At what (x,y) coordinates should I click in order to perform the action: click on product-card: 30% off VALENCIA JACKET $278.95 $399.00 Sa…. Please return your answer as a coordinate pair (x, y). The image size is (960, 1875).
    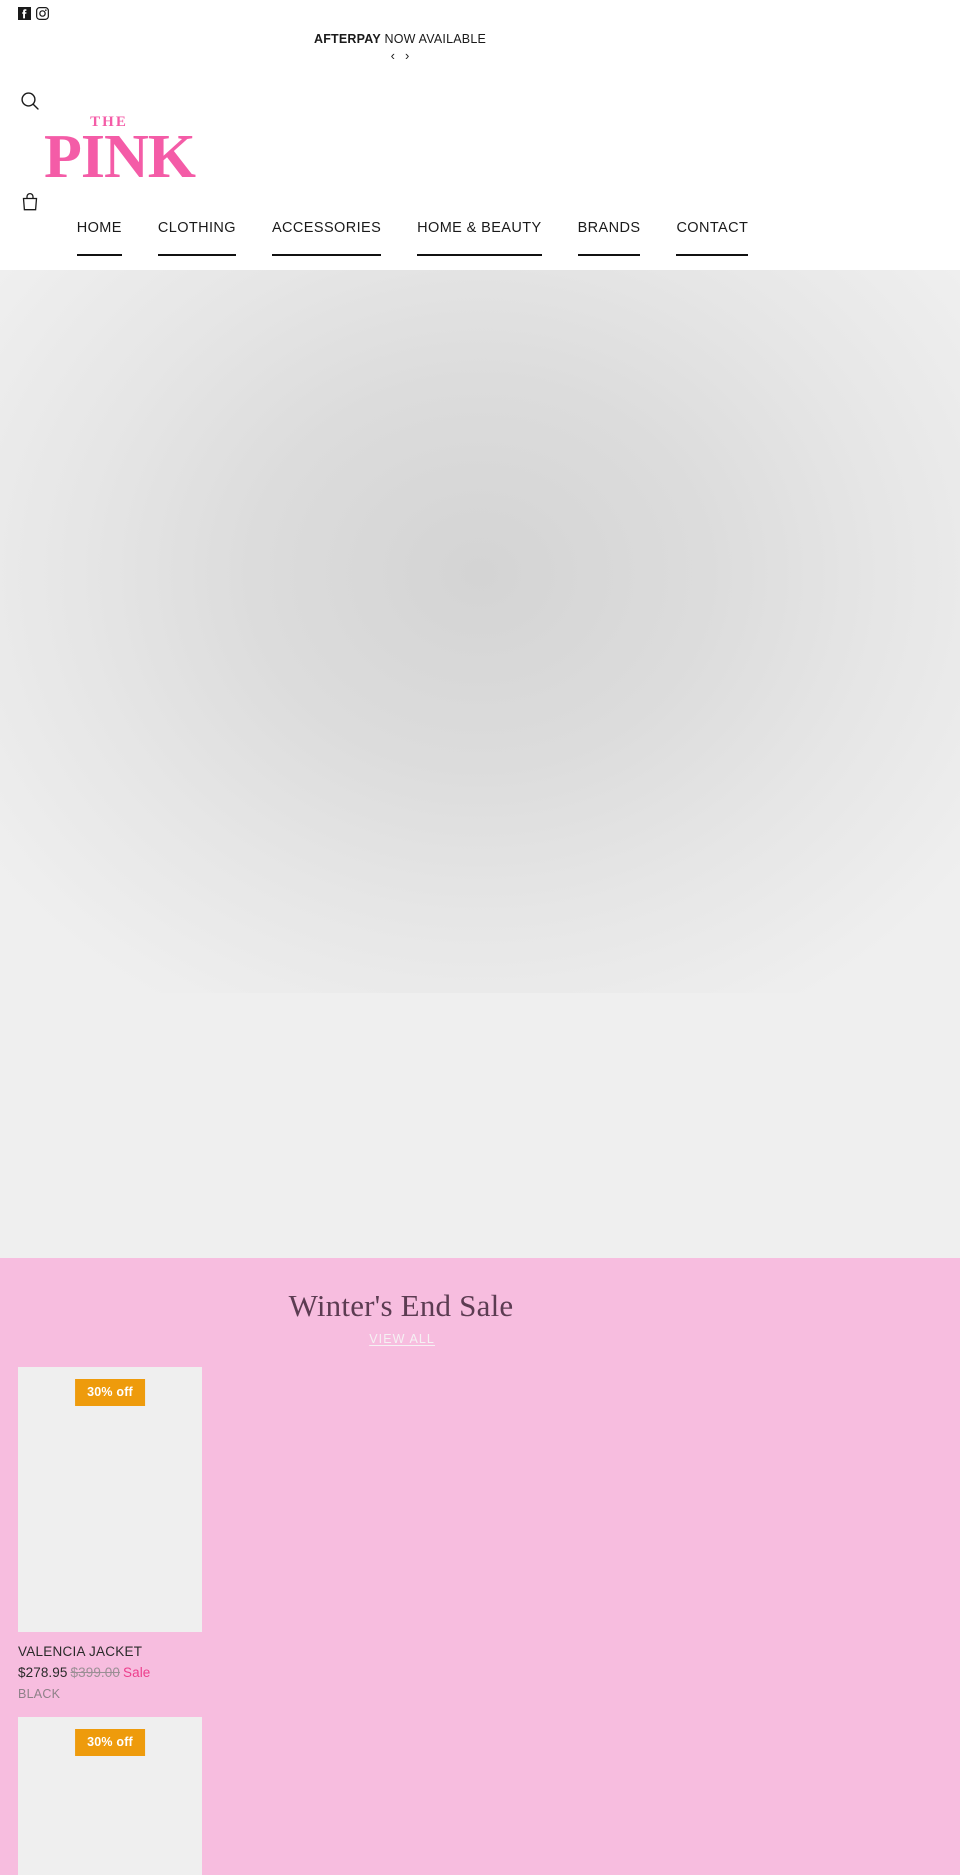
    Looking at the image, I should click on (110, 1535).